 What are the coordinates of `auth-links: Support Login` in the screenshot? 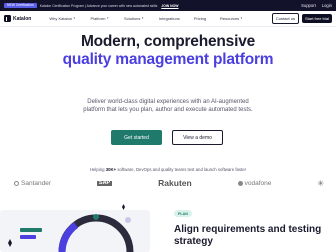 It's located at (316, 5).